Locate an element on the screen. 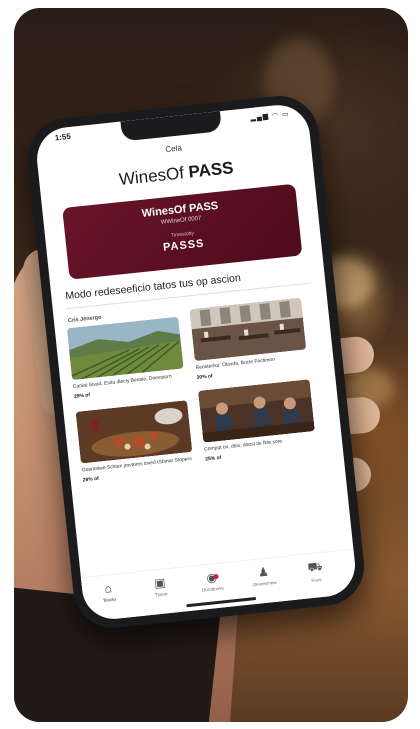 Image resolution: width=420 pixels, height=729 pixels. tab-profile: ♟ Oexresmew is located at coordinates (264, 575).